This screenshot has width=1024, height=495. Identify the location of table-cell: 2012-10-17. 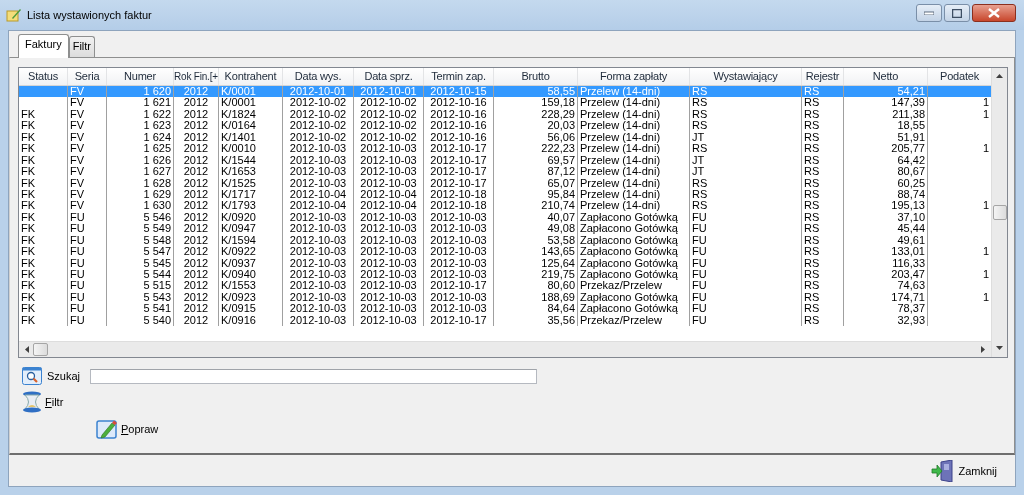
(458, 182).